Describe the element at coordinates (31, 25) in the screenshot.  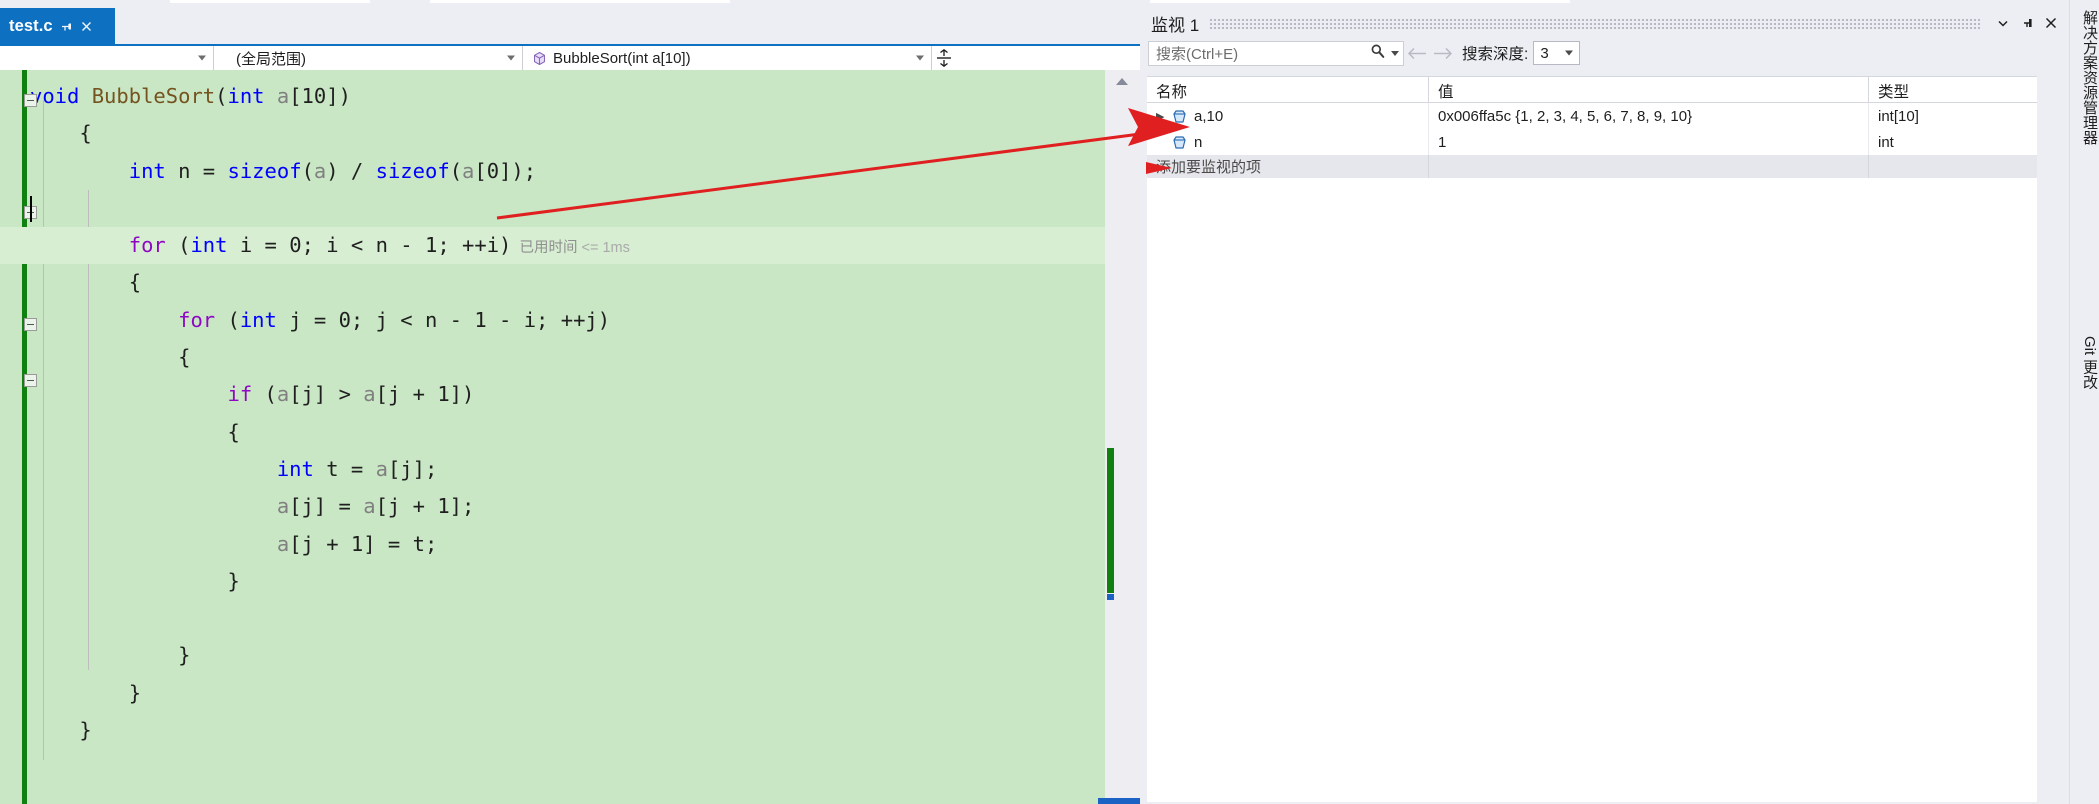
I see `document-tab-label: test.c` at that location.